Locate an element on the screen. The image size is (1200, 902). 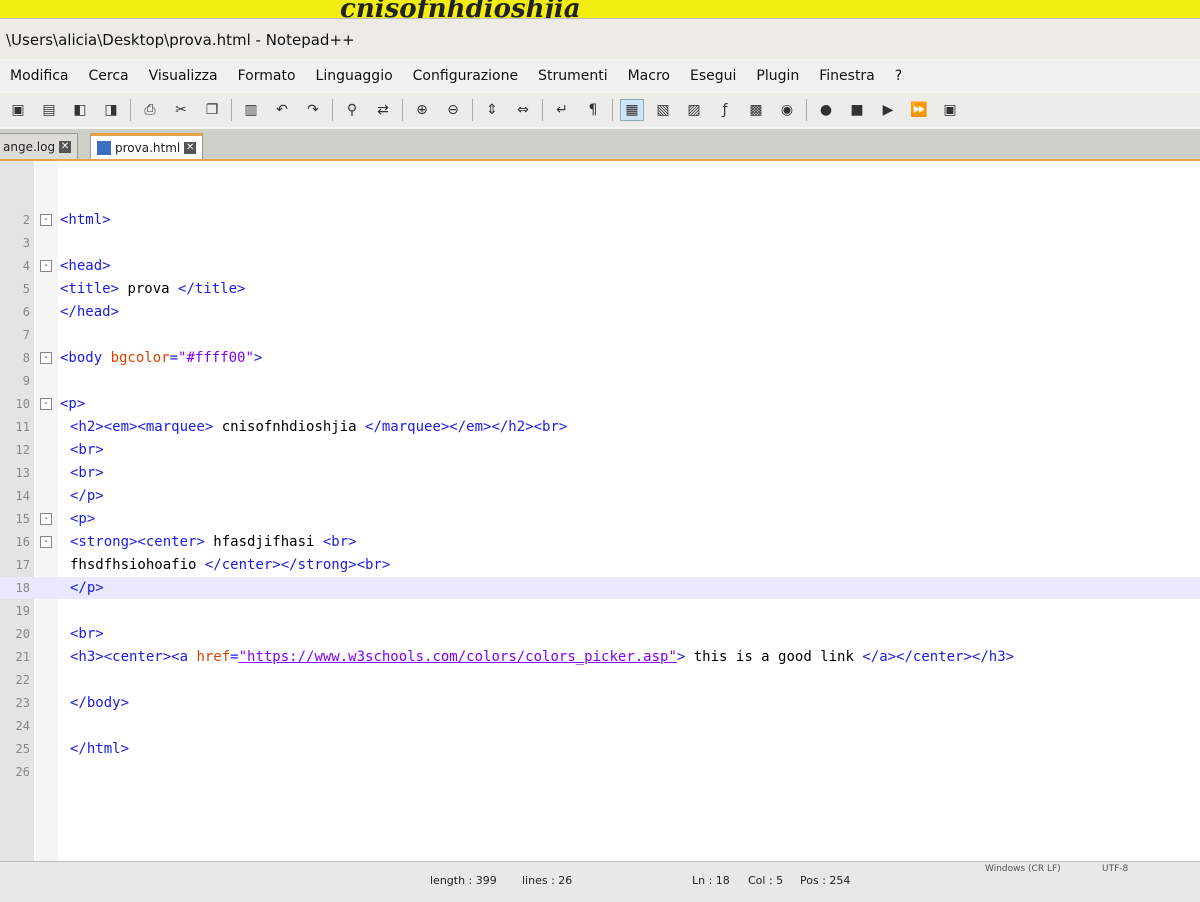
menu-item-4: Linguaggio is located at coordinates (354, 76).